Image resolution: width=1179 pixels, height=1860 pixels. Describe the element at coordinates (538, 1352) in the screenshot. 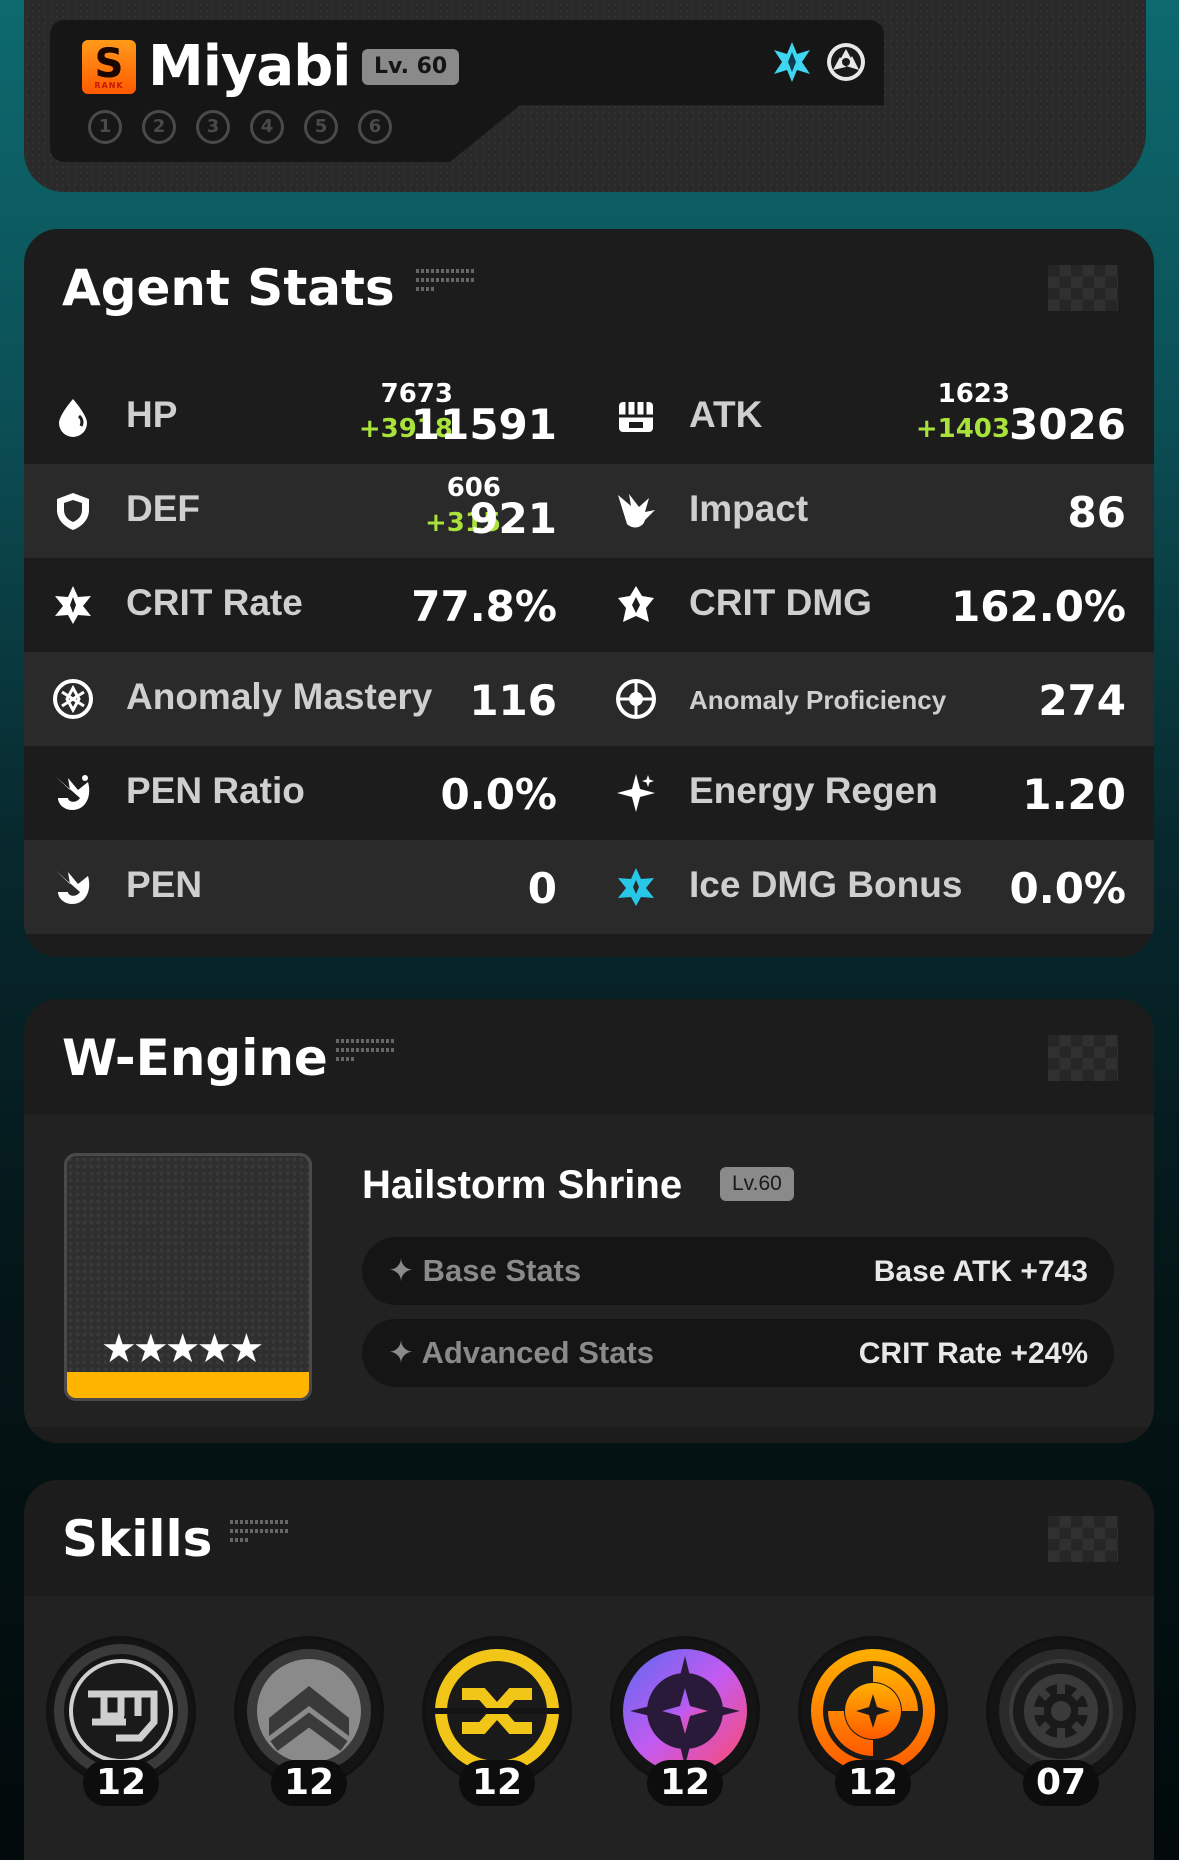

I see `advanced-stats-label-text: Advanced Stats` at that location.